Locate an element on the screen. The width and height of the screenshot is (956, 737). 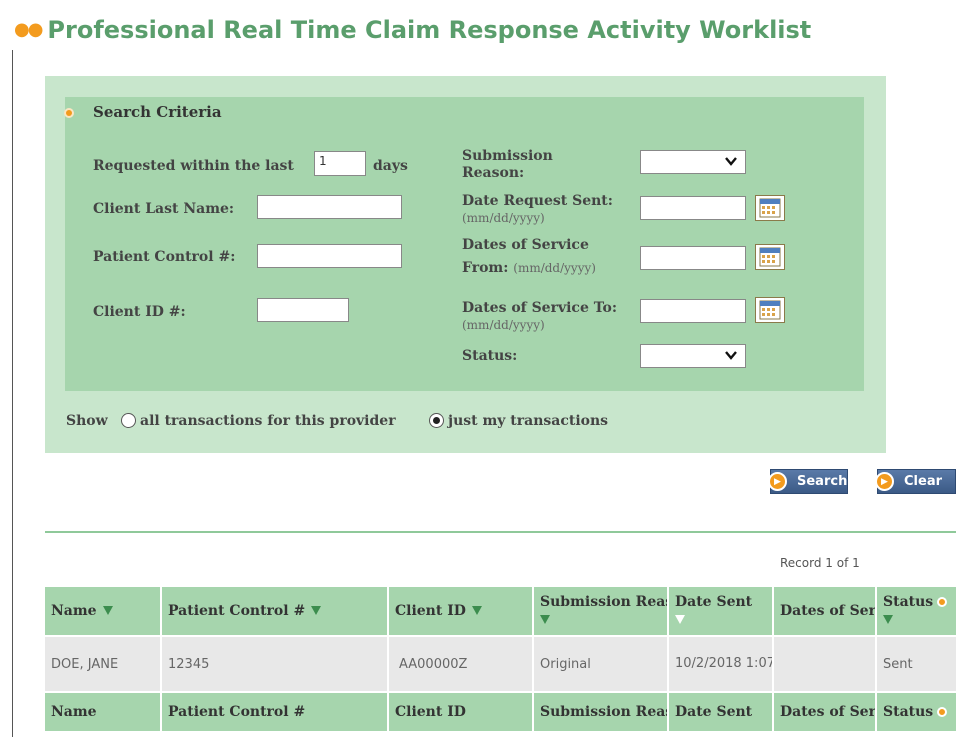
title-dots-icon: ●● is located at coordinates (28, 29).